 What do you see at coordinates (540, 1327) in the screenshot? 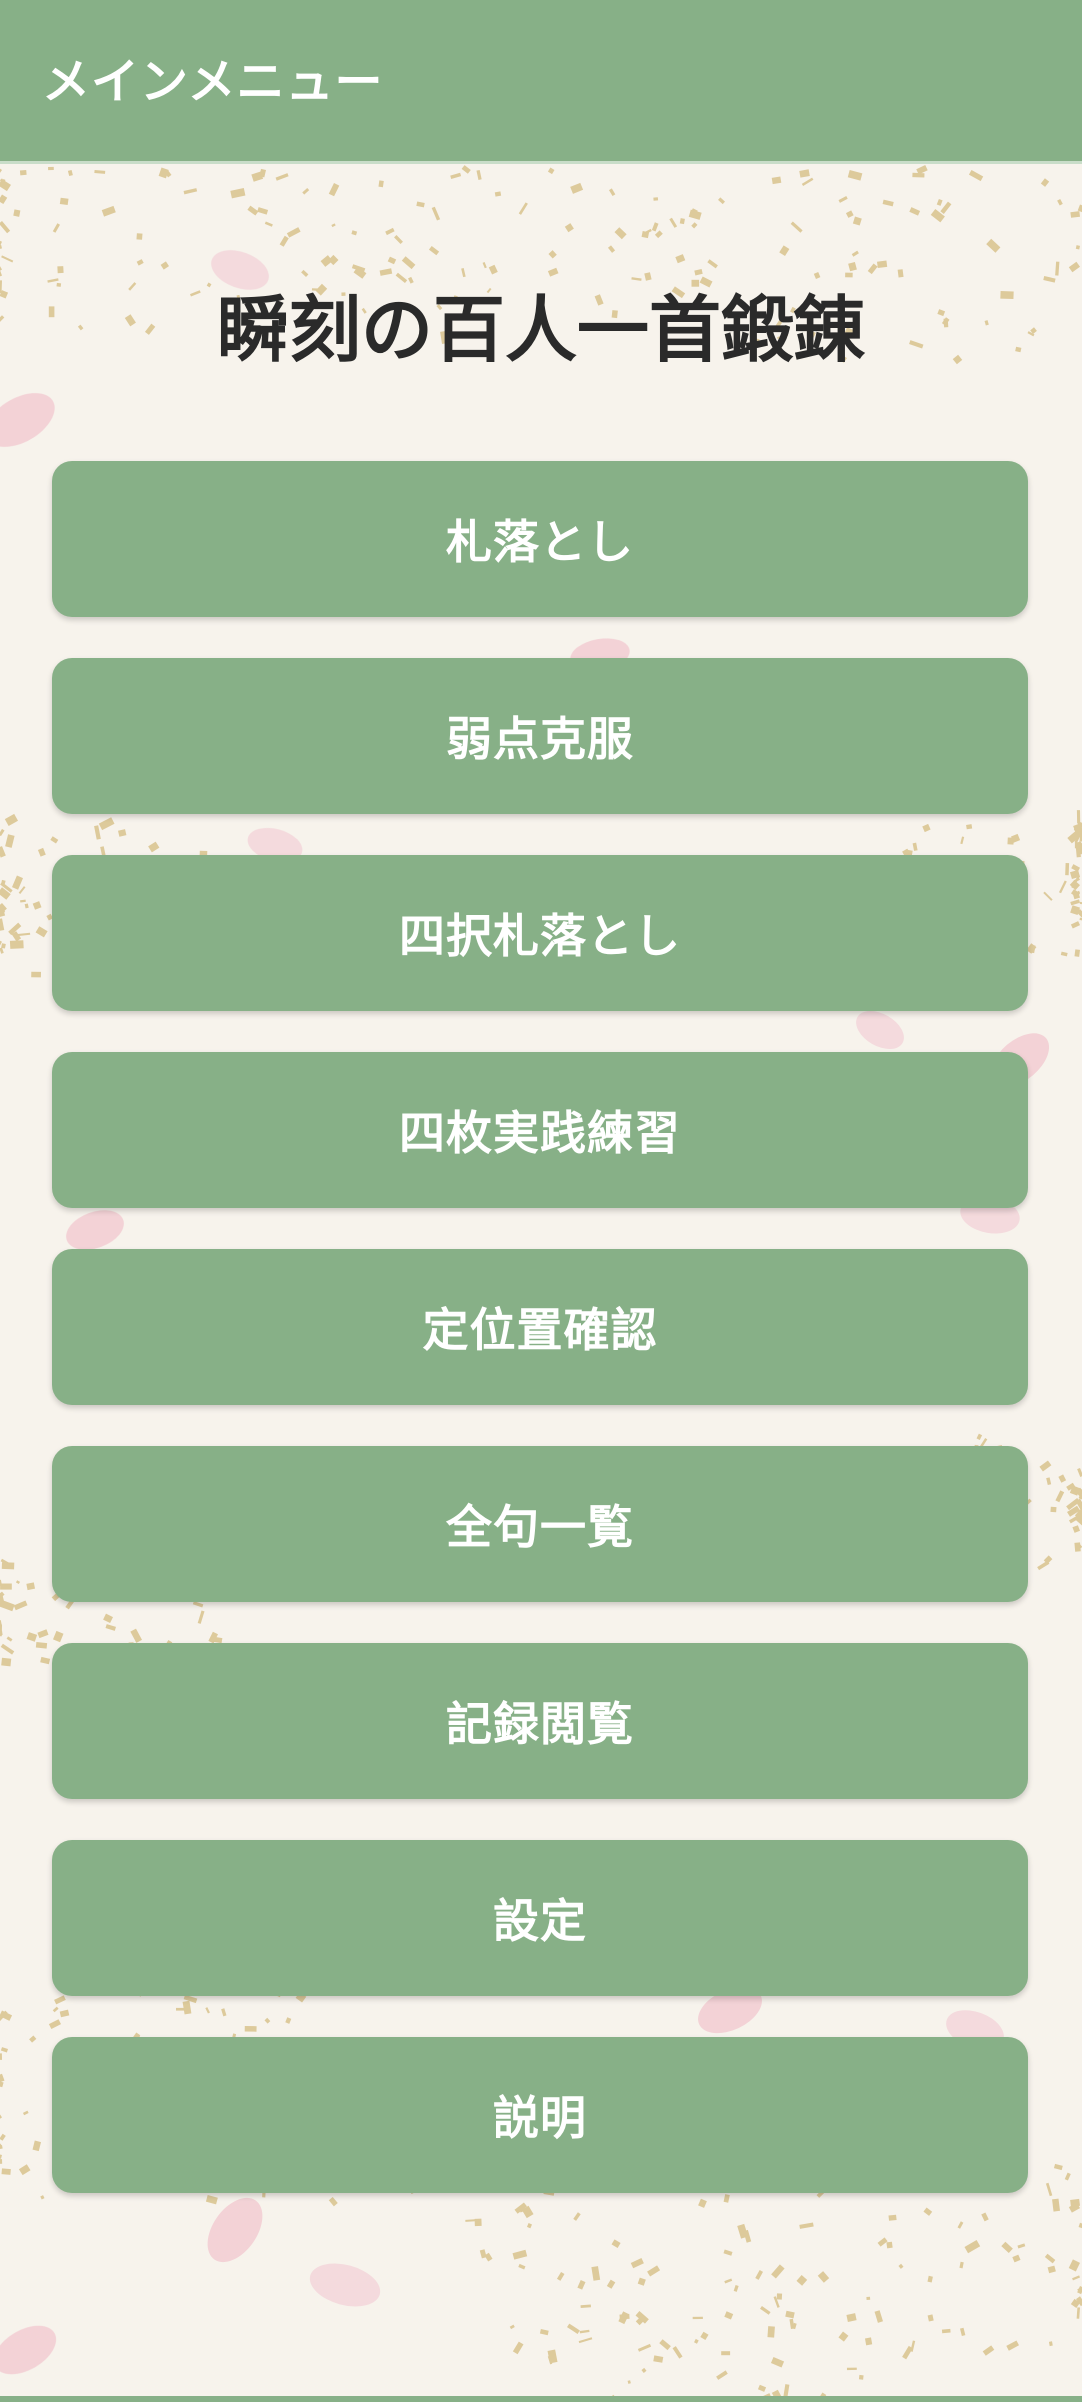
I see `menu-button-position-check: 定位置確認` at bounding box center [540, 1327].